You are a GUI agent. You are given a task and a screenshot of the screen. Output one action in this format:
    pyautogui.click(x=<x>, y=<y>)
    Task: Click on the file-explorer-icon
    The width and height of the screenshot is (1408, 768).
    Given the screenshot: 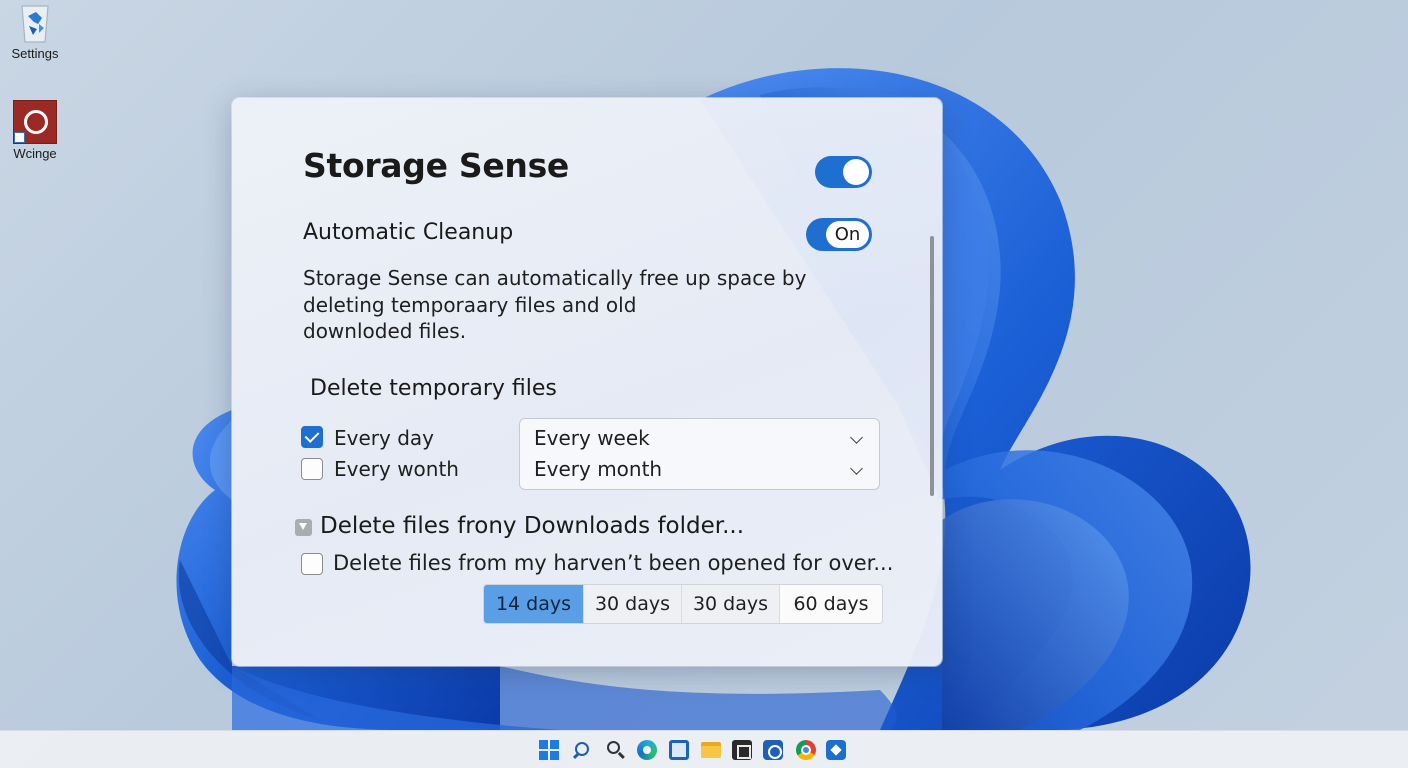 What is the action you would take?
    pyautogui.click(x=711, y=750)
    